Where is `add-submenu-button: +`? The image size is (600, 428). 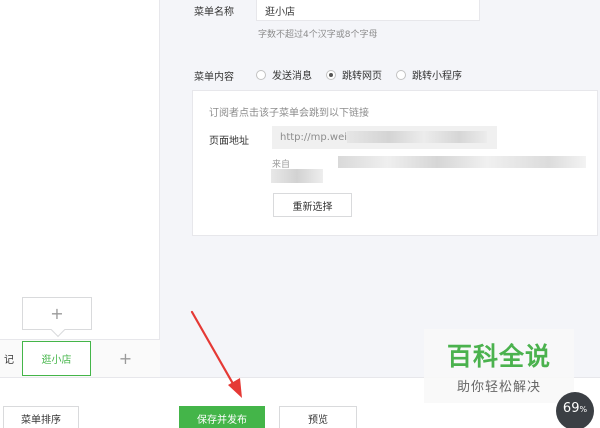
add-submenu-button: + is located at coordinates (57, 313).